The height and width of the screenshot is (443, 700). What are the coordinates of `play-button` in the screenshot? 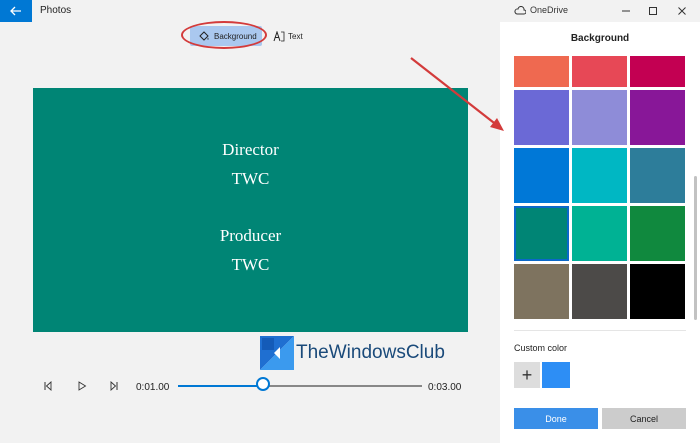 It's located at (82, 386).